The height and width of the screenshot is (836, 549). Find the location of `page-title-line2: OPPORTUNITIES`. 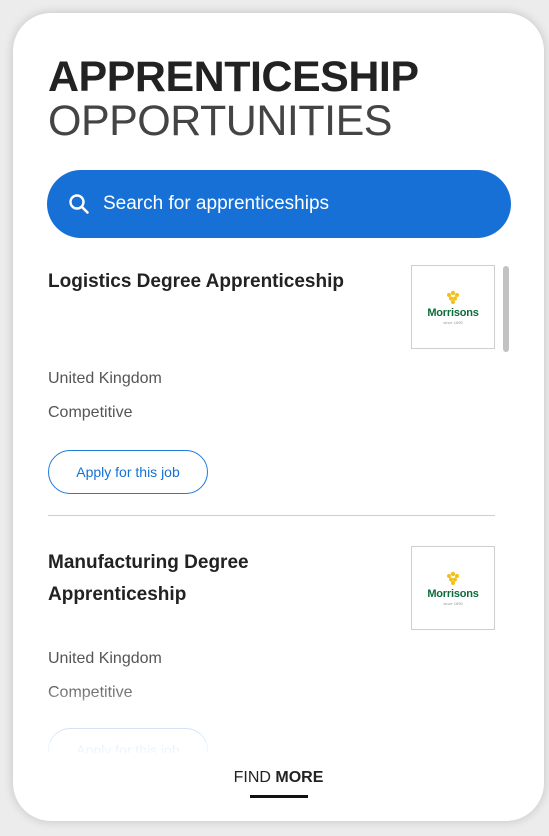

page-title-line2: OPPORTUNITIES is located at coordinates (220, 121).